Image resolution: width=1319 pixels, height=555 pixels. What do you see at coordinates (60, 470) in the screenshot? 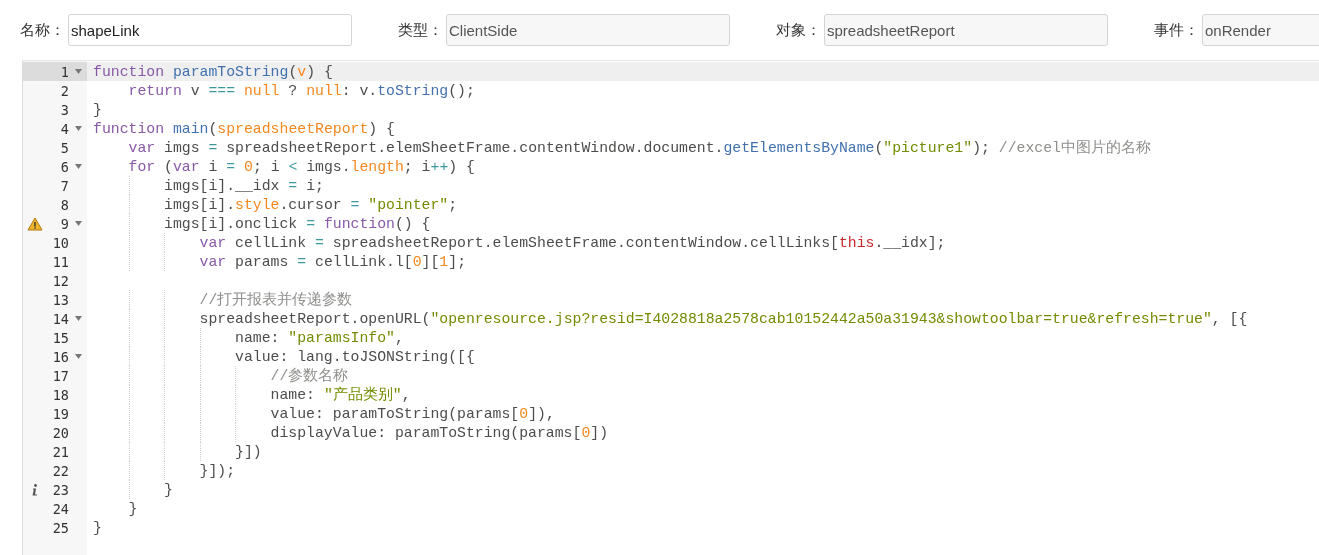
I see `line-number: 22` at bounding box center [60, 470].